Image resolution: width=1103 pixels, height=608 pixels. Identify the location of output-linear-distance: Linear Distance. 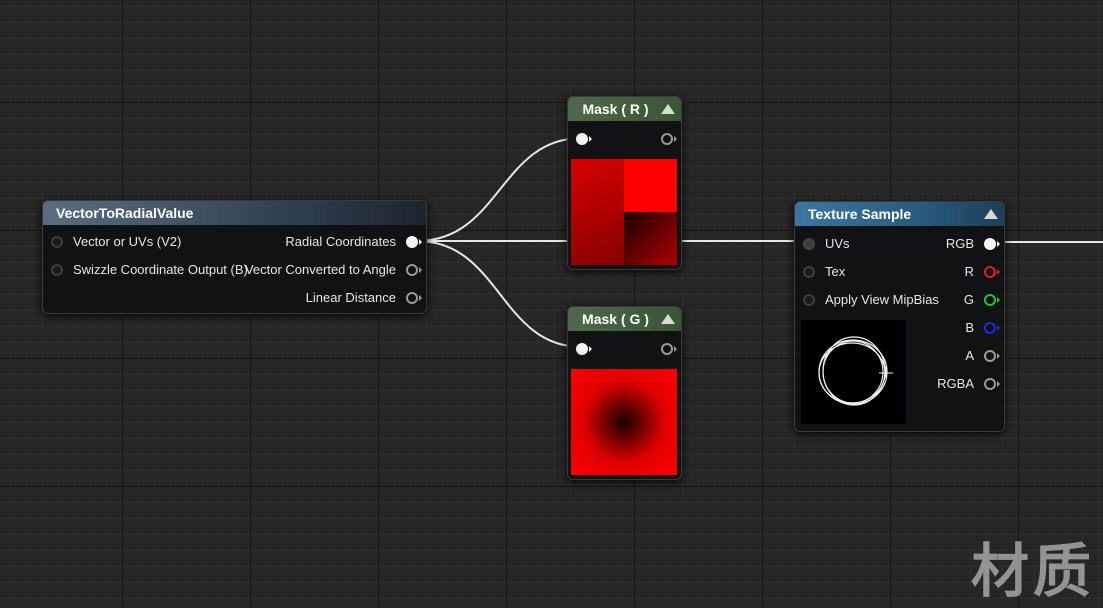
(363, 298).